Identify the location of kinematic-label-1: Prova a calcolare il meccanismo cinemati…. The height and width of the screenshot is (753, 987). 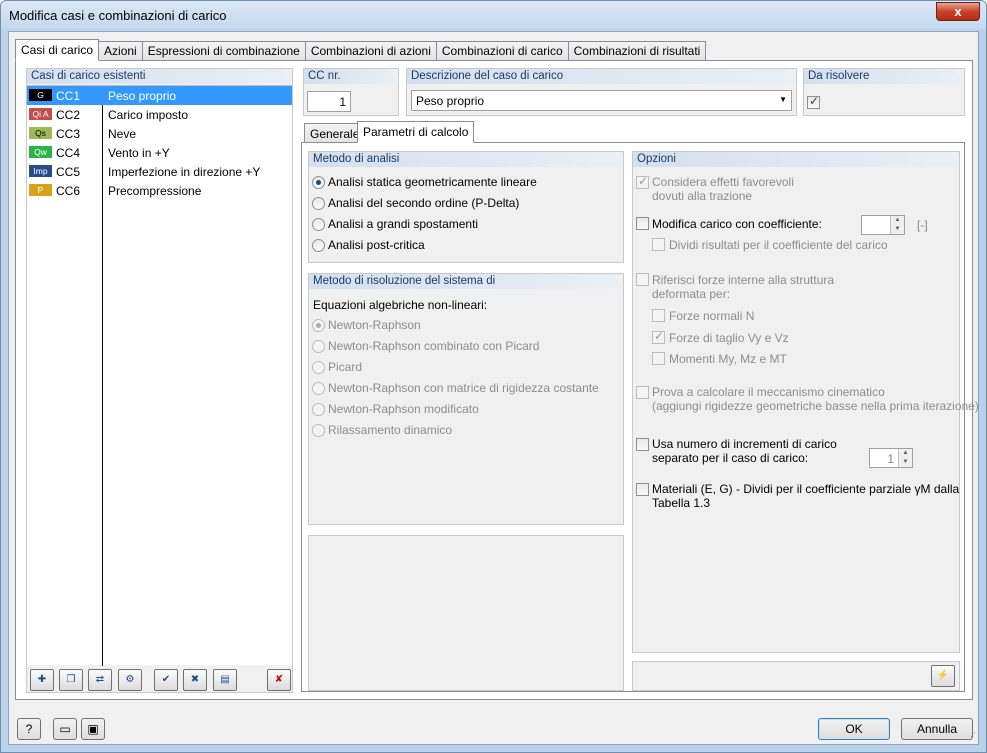
(768, 392).